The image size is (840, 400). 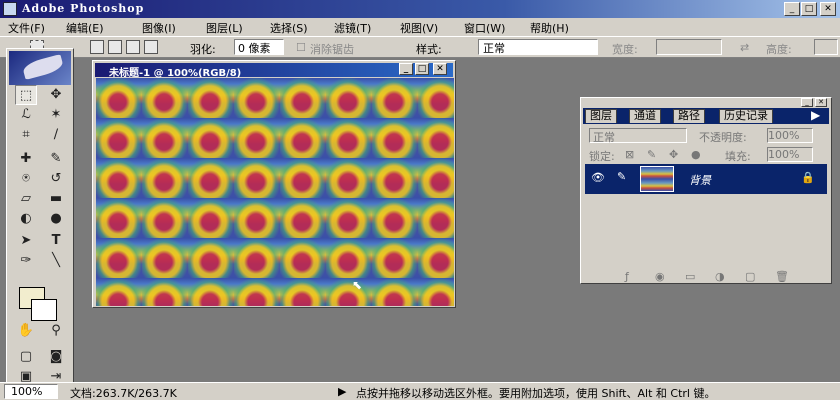 I want to click on menu-help: 帮助(H), so click(x=549, y=28).